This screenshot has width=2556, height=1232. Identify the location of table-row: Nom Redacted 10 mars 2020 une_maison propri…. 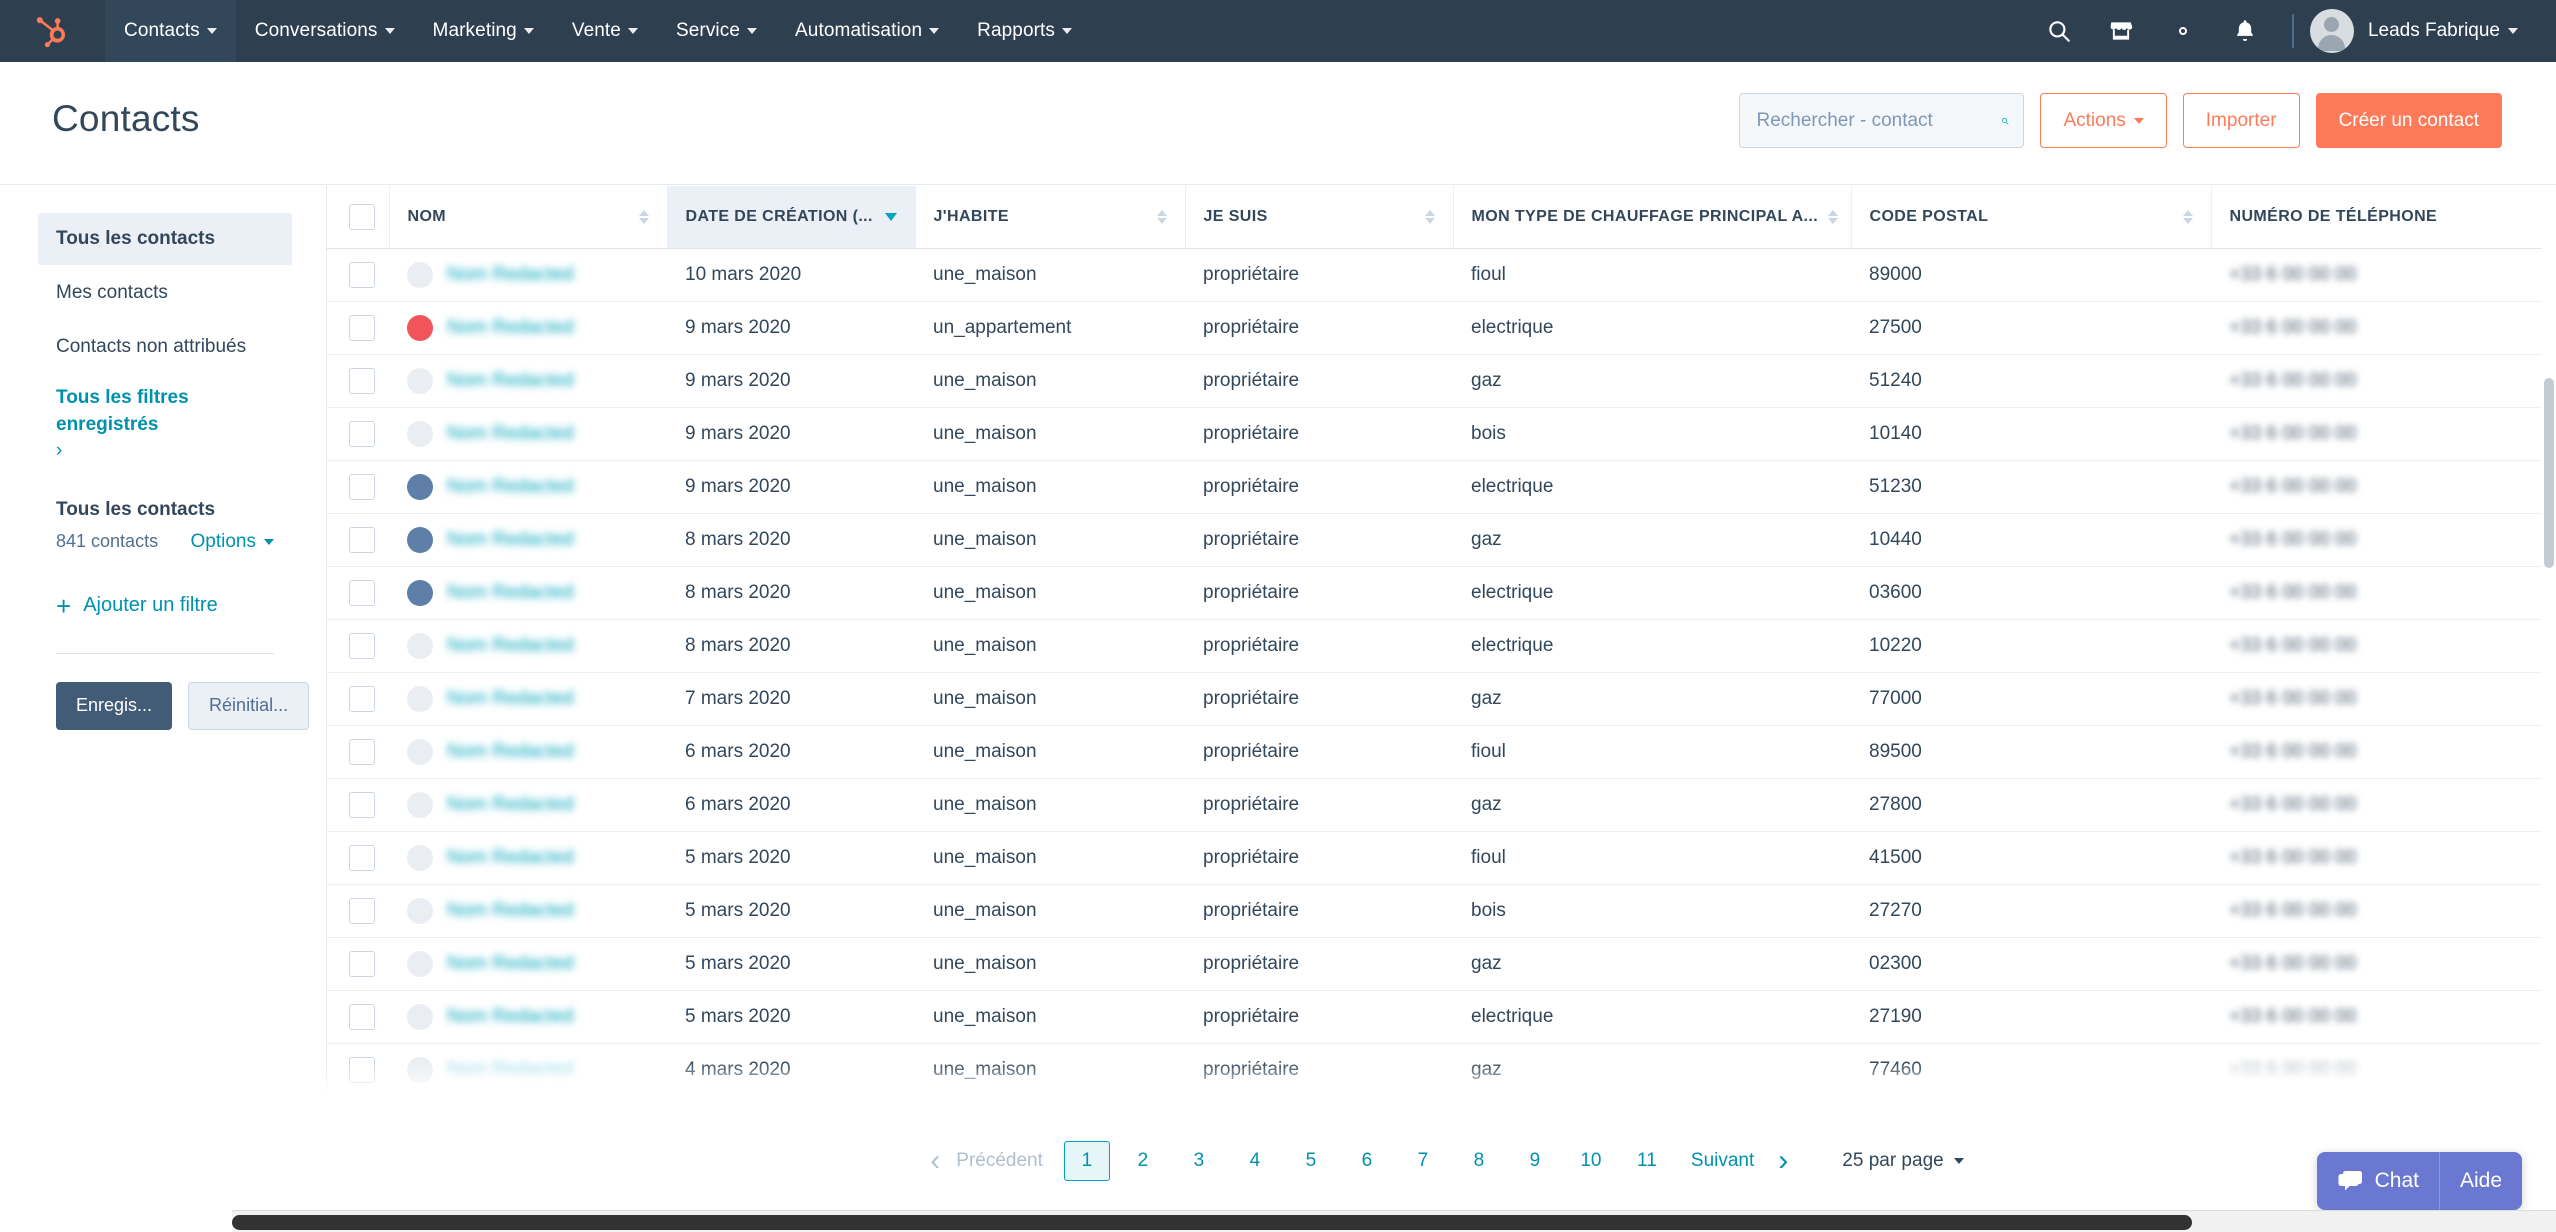
(1441, 275).